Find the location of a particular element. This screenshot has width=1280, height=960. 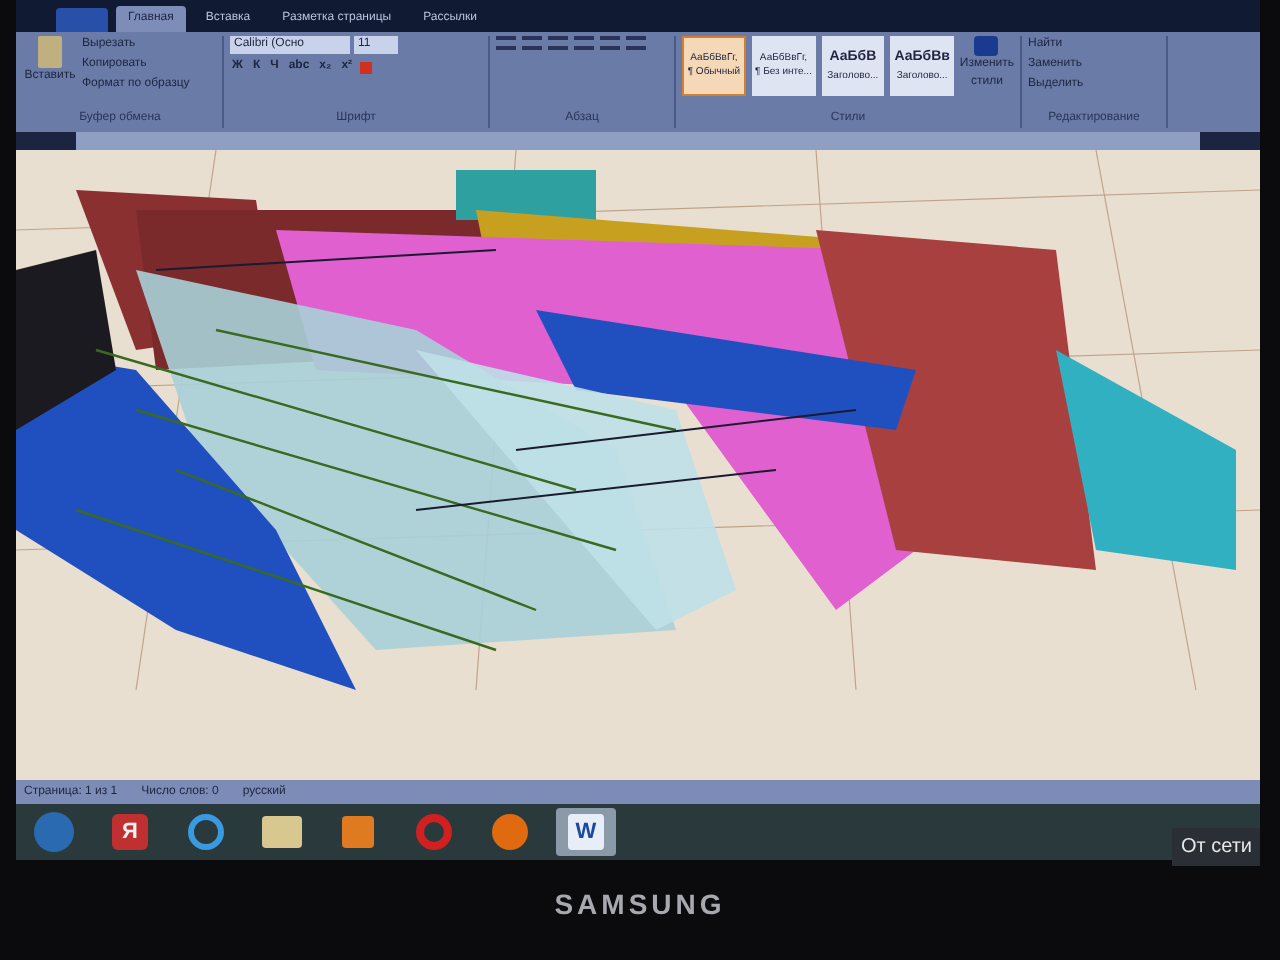

start-orb-icon is located at coordinates (54, 832).